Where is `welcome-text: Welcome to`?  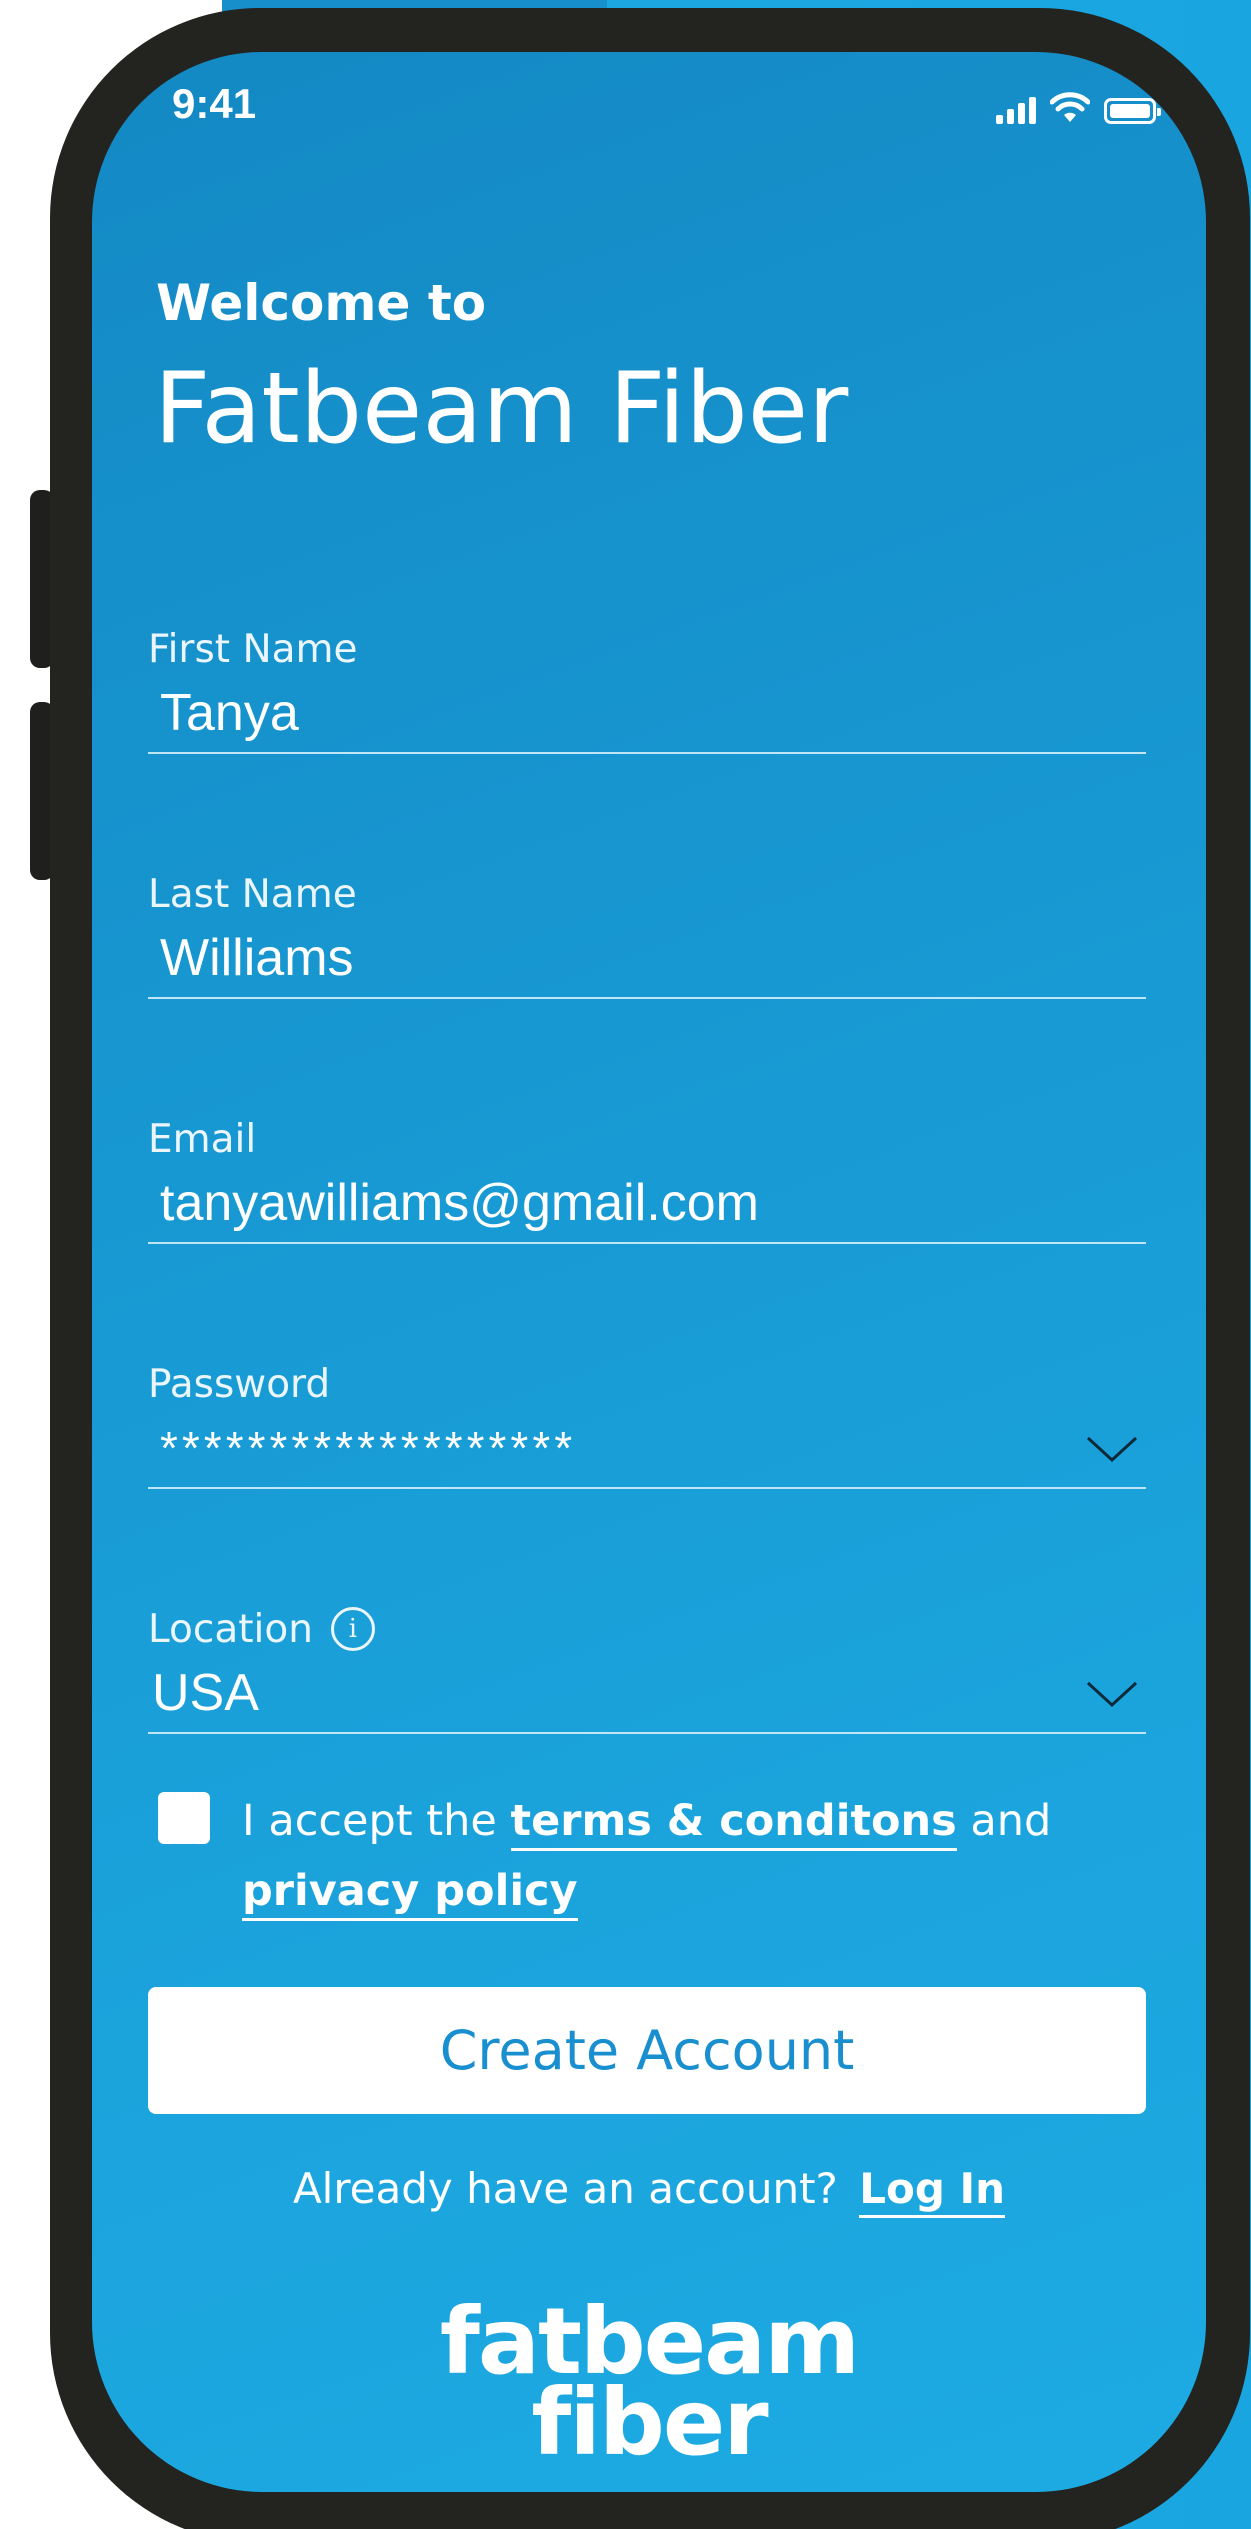 welcome-text: Welcome to is located at coordinates (321, 303).